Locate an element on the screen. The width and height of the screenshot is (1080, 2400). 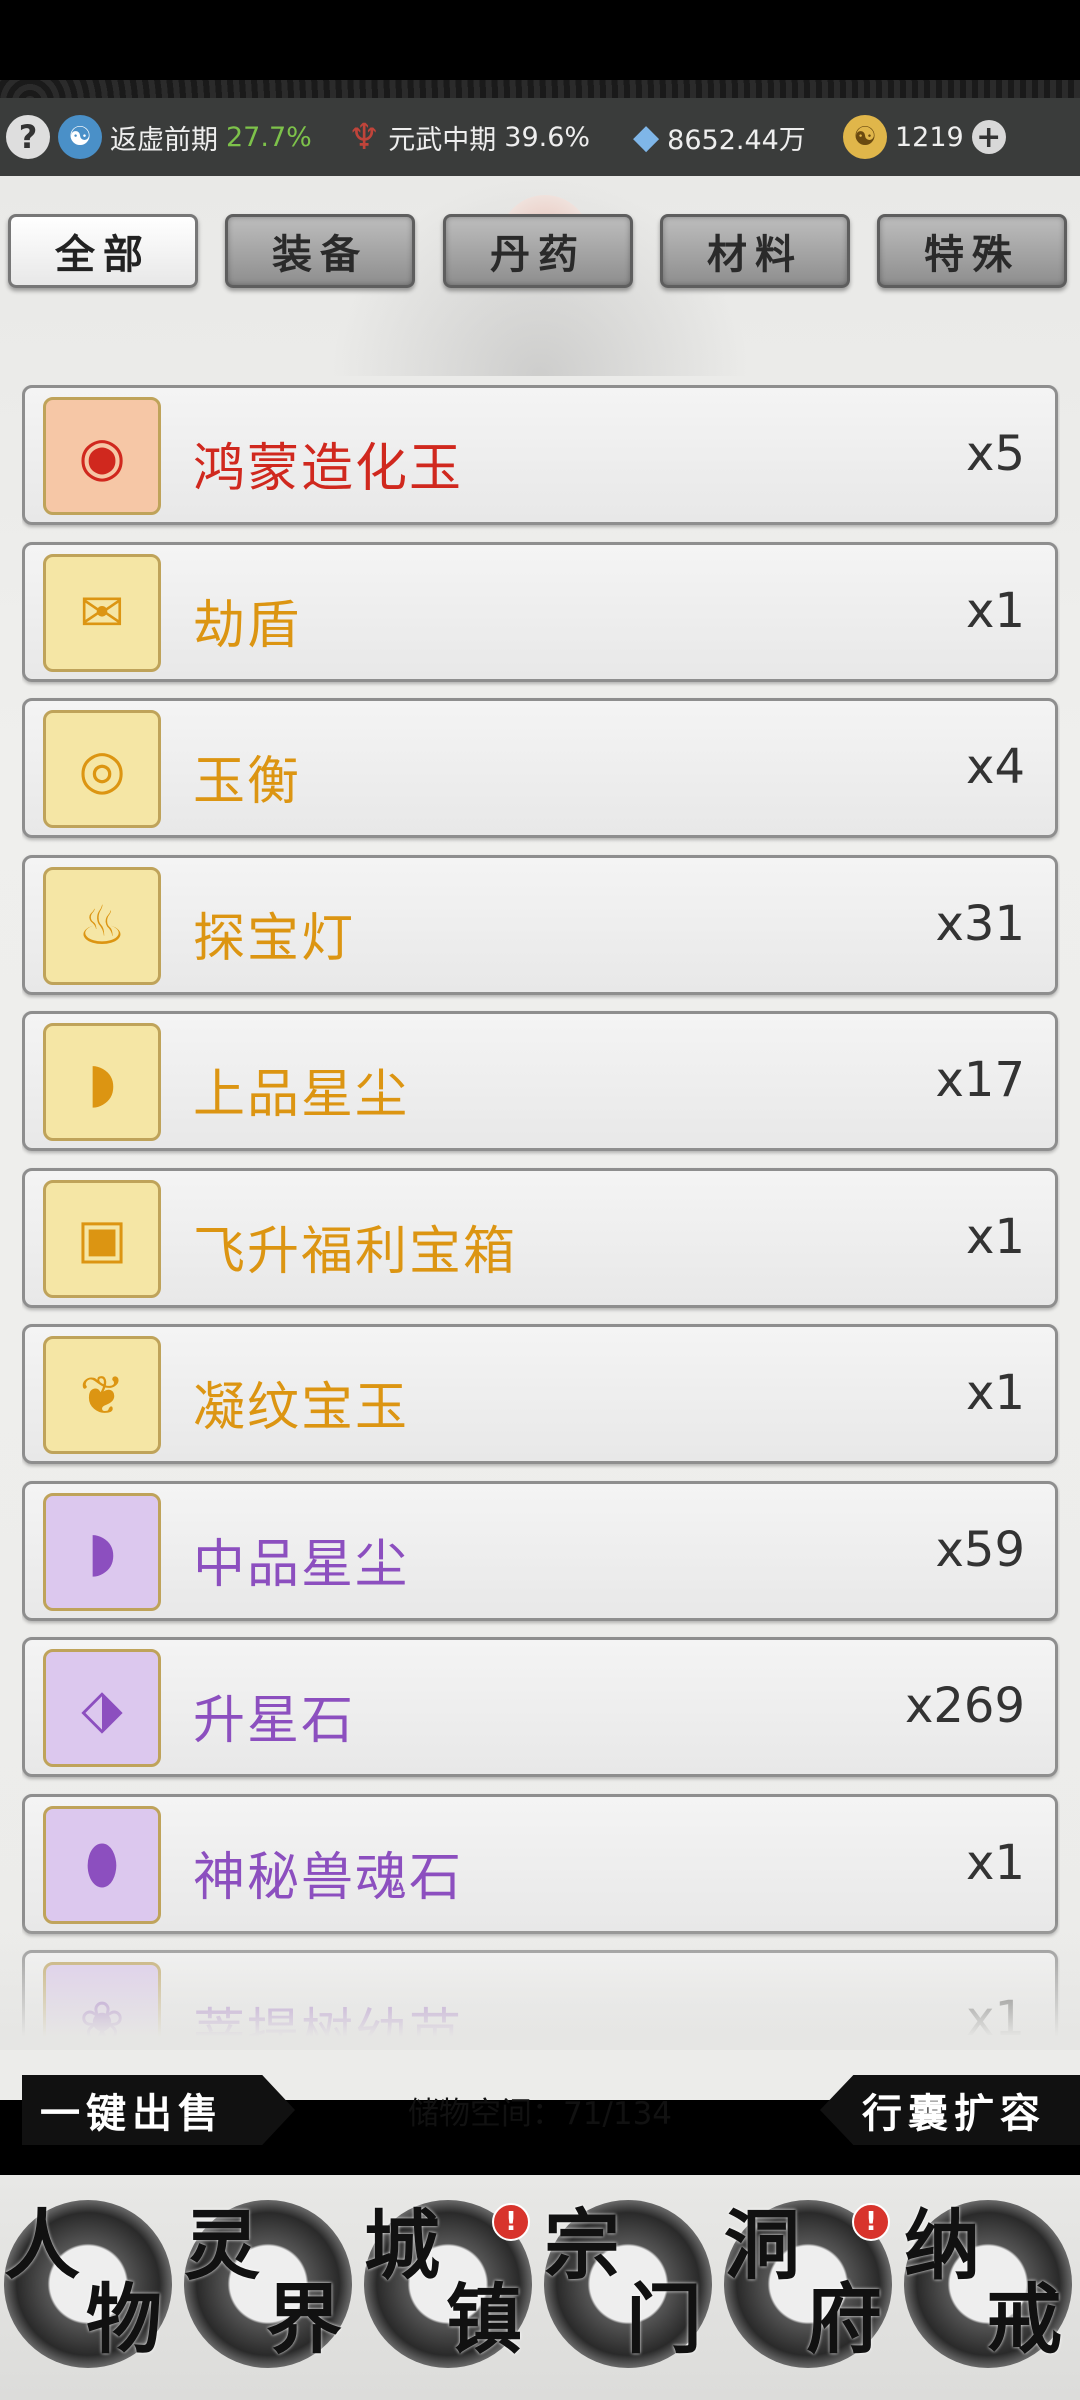
tab-all: 全部 is located at coordinates (103, 251).